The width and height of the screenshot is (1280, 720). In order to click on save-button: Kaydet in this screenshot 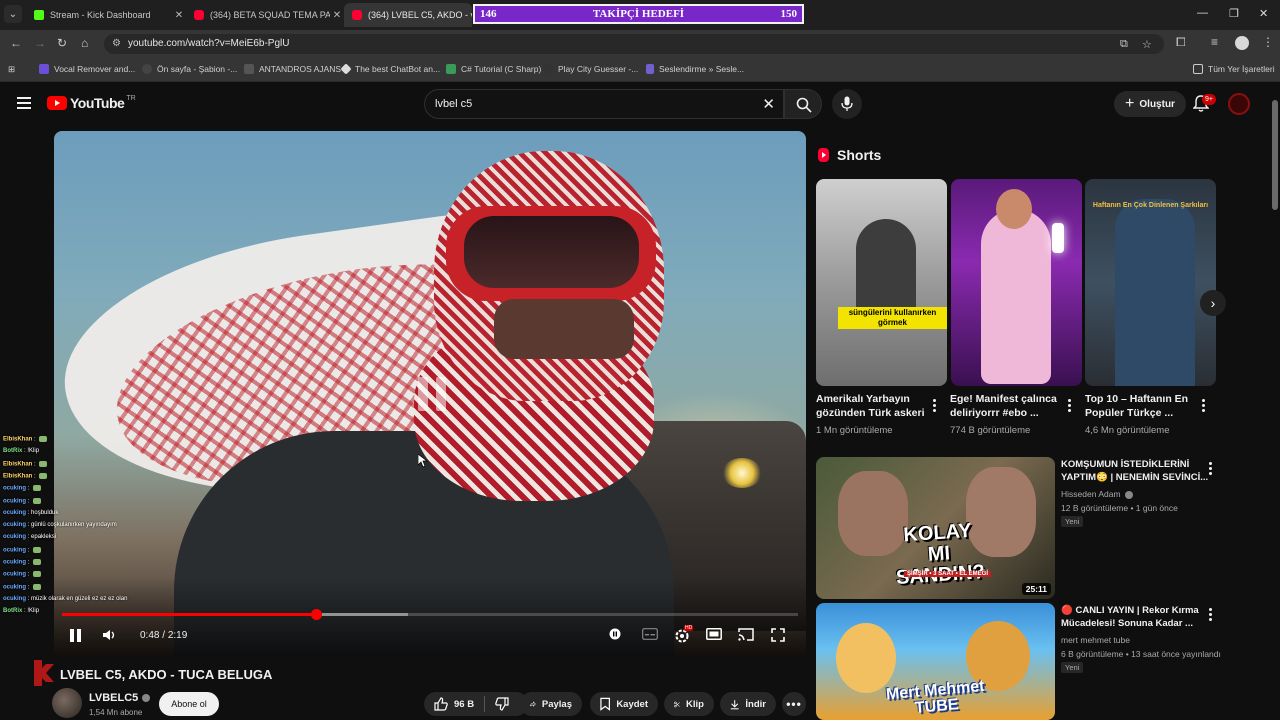, I will do `click(624, 704)`.